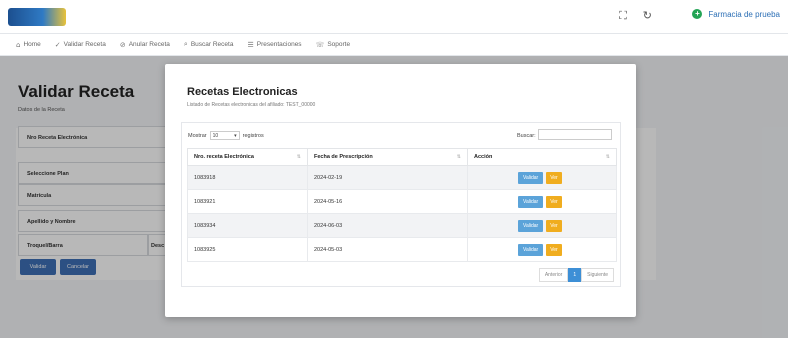  Describe the element at coordinates (647, 16) in the screenshot. I see `refresh-icon: ↻` at that location.